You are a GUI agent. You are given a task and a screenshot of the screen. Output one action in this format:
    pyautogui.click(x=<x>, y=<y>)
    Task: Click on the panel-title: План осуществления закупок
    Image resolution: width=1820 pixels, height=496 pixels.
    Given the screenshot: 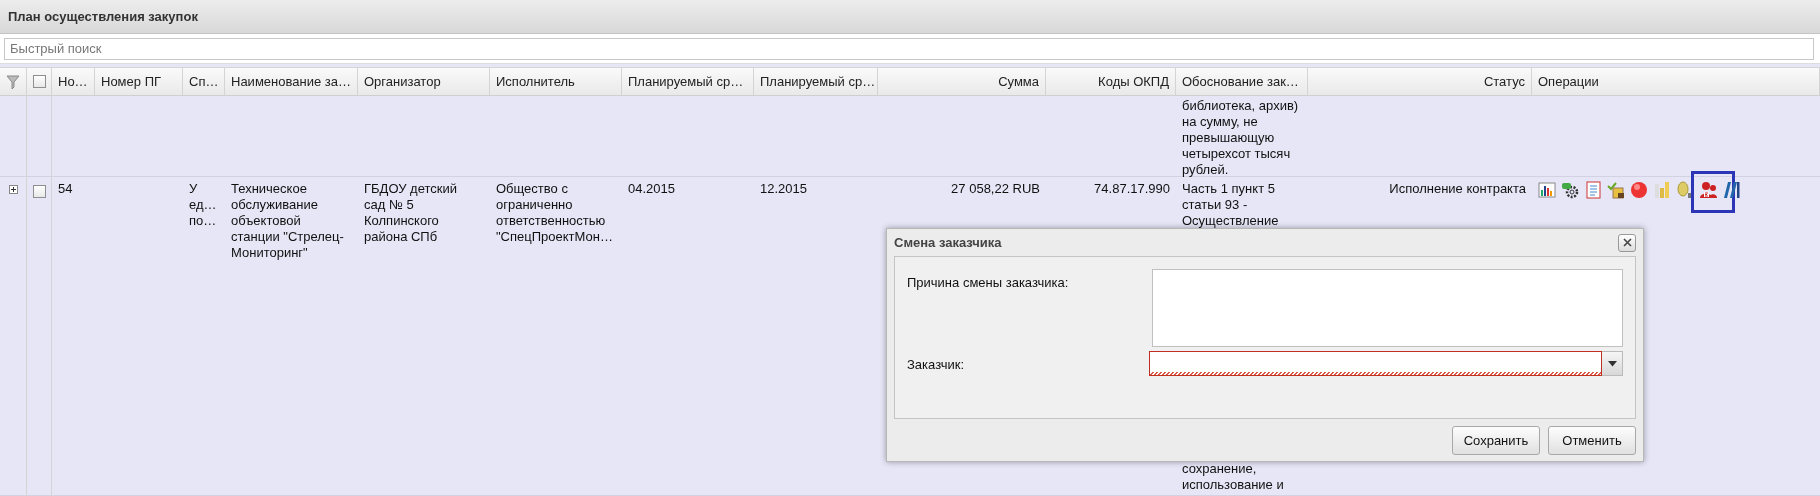 What is the action you would take?
    pyautogui.click(x=103, y=16)
    